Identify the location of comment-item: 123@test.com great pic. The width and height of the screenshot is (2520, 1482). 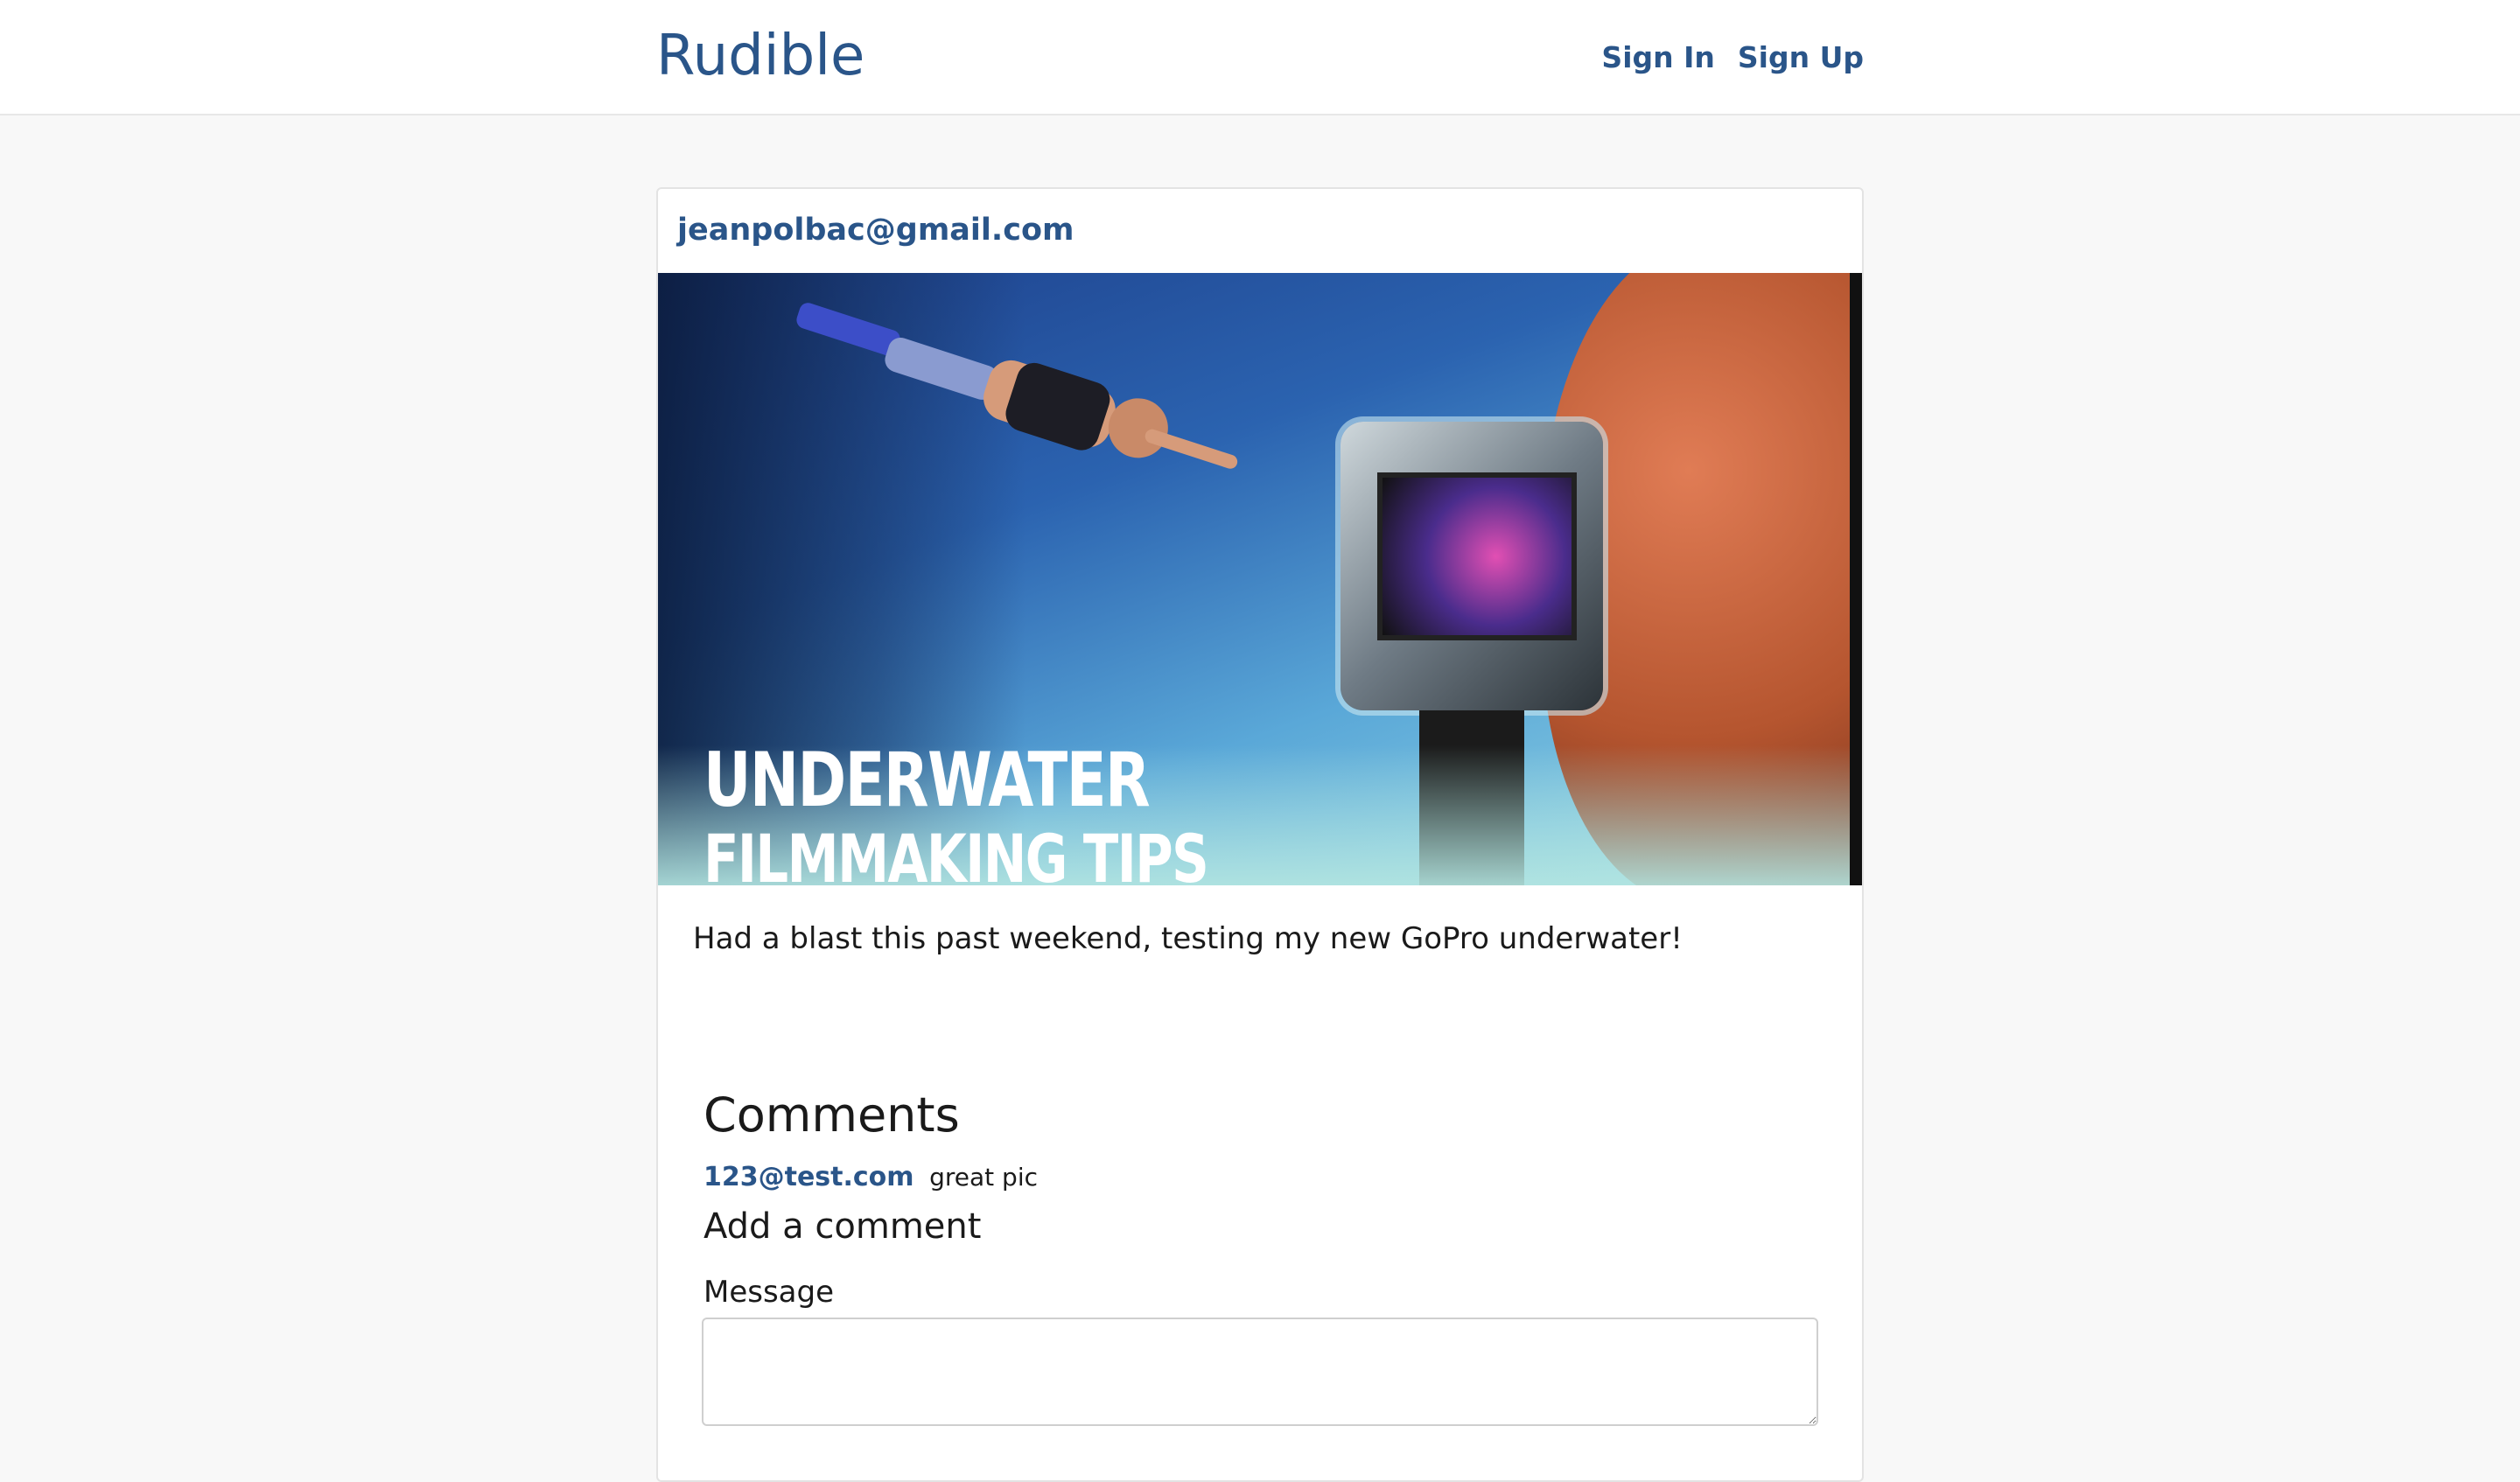
(871, 1177).